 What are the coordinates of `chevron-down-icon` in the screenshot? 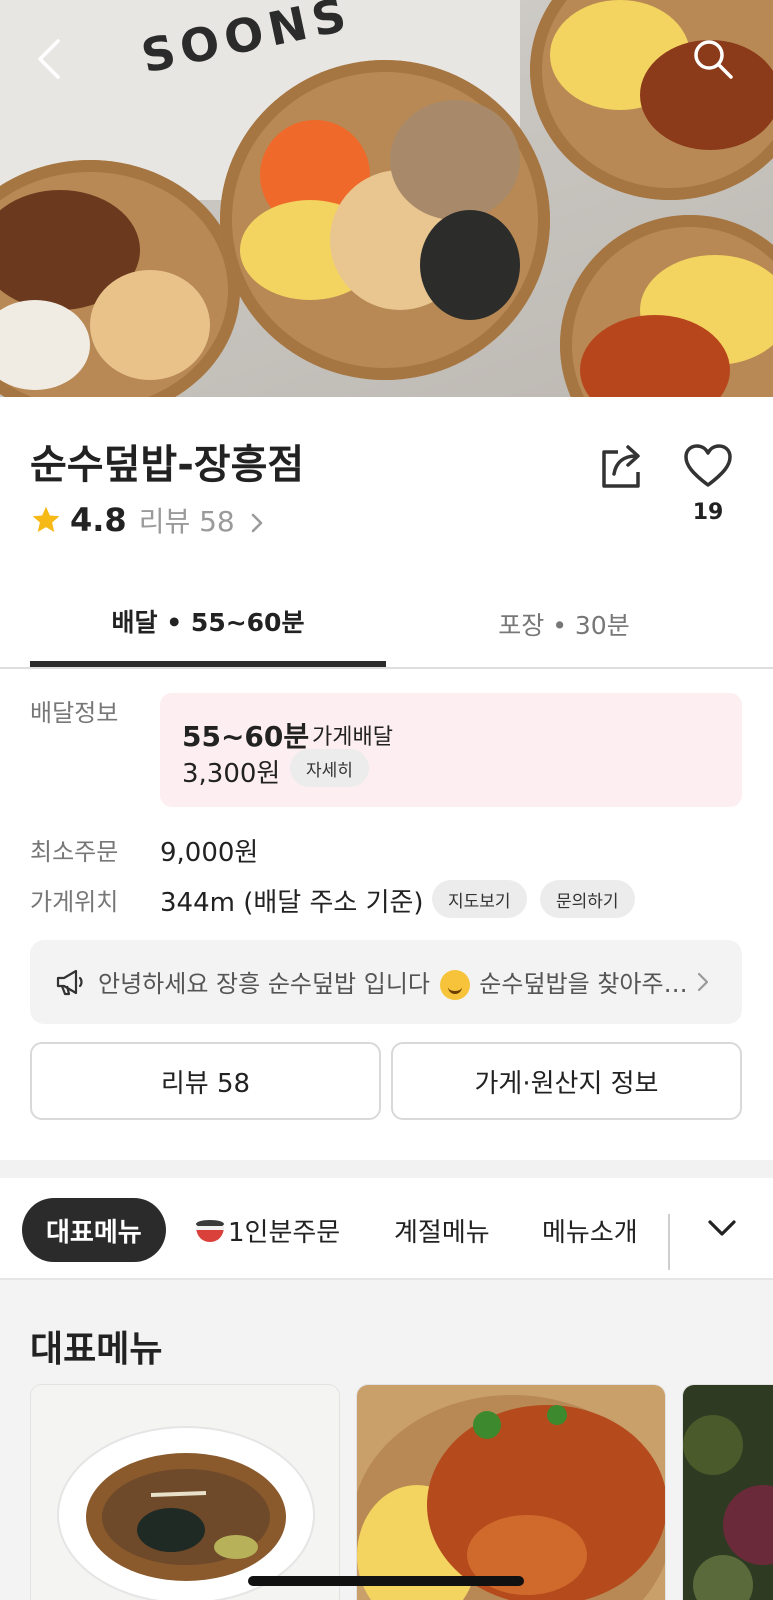 It's located at (722, 1228).